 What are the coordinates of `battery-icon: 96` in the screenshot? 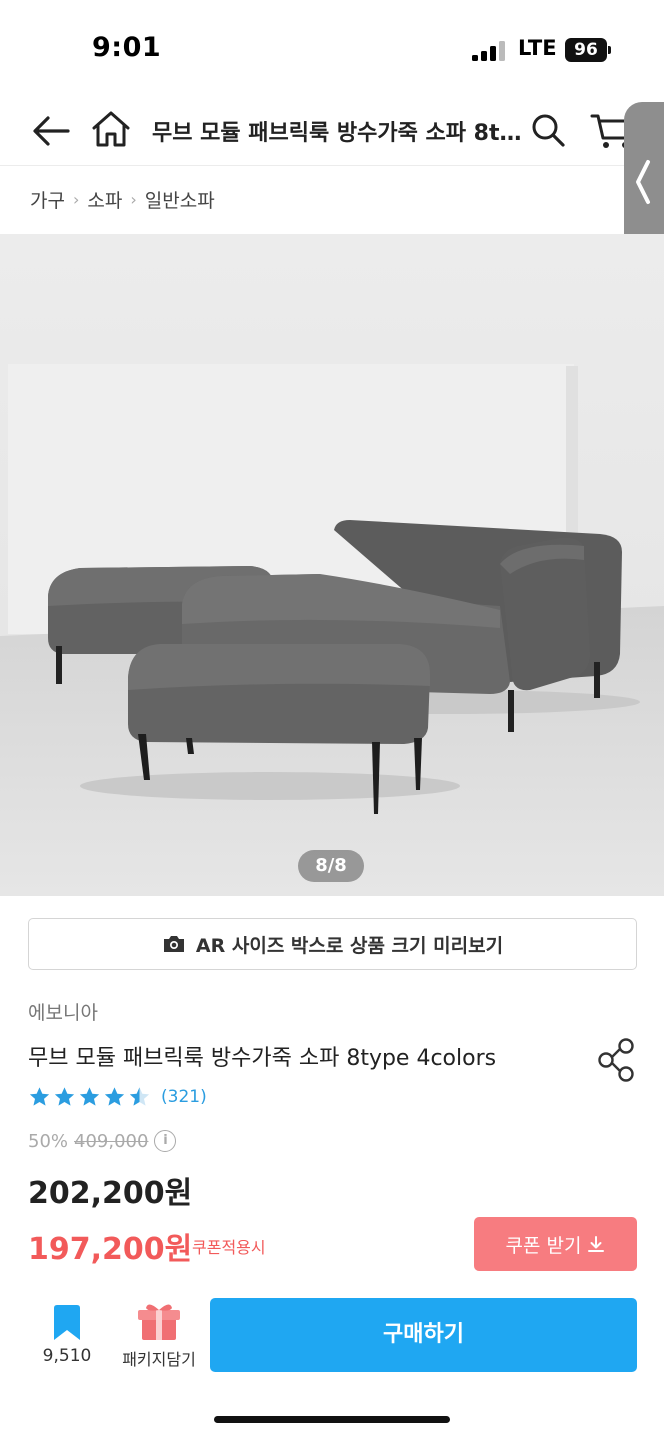 It's located at (586, 50).